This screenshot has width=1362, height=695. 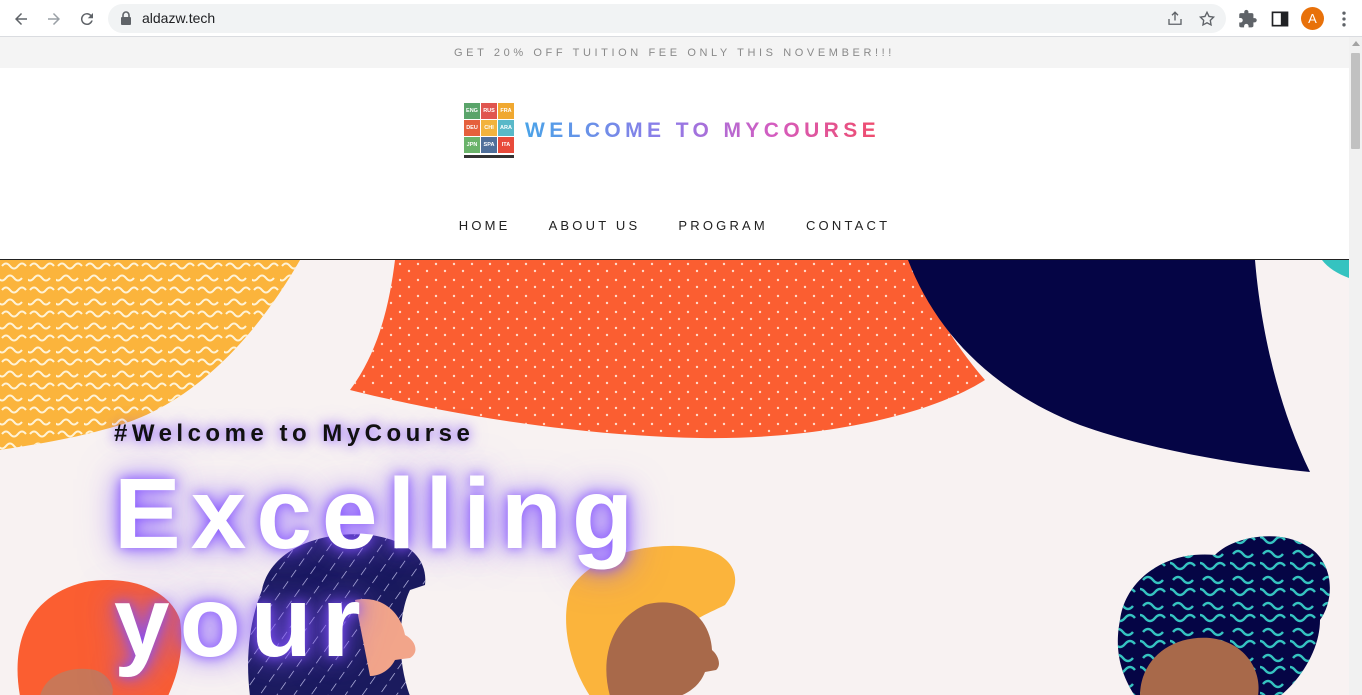 I want to click on logo-tile-deu: DEU, so click(x=472, y=128).